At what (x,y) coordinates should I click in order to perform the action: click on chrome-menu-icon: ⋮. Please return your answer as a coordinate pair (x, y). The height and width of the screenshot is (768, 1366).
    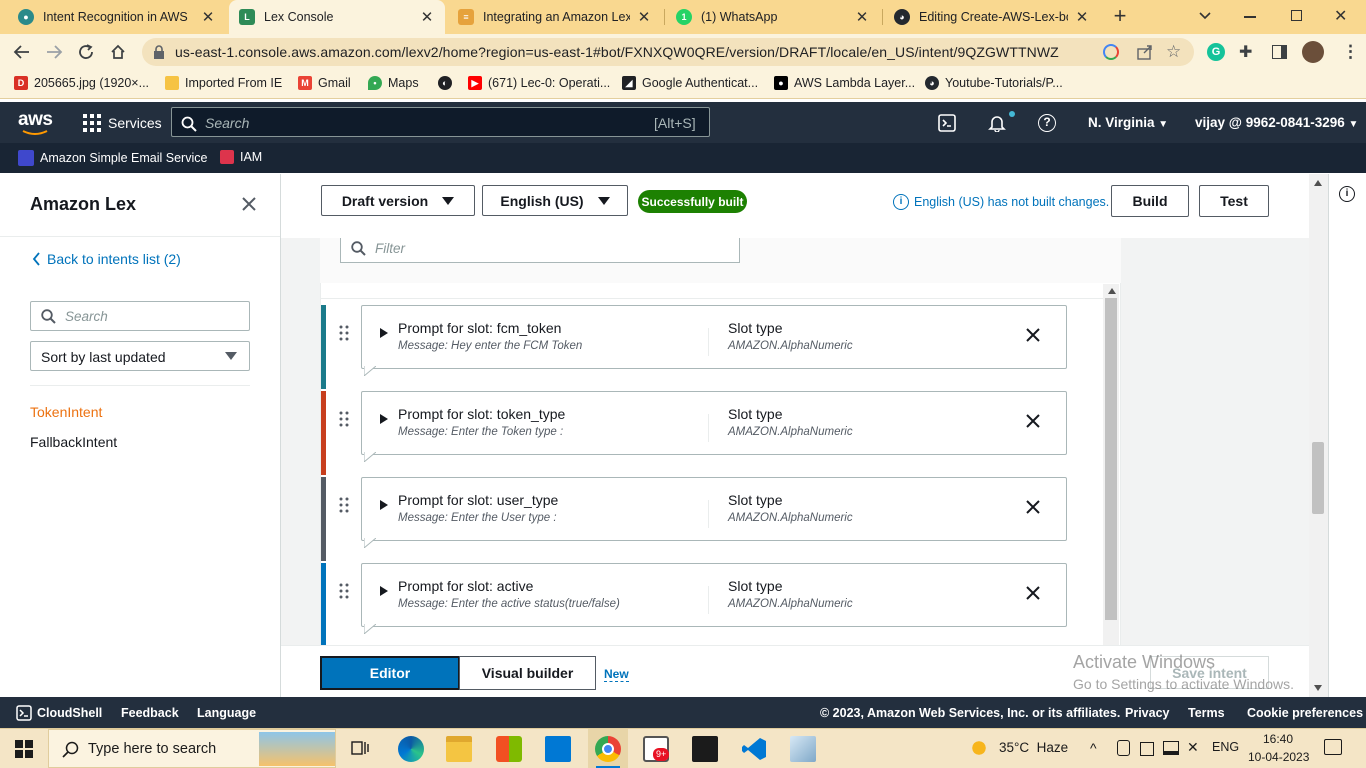
    Looking at the image, I should click on (1350, 52).